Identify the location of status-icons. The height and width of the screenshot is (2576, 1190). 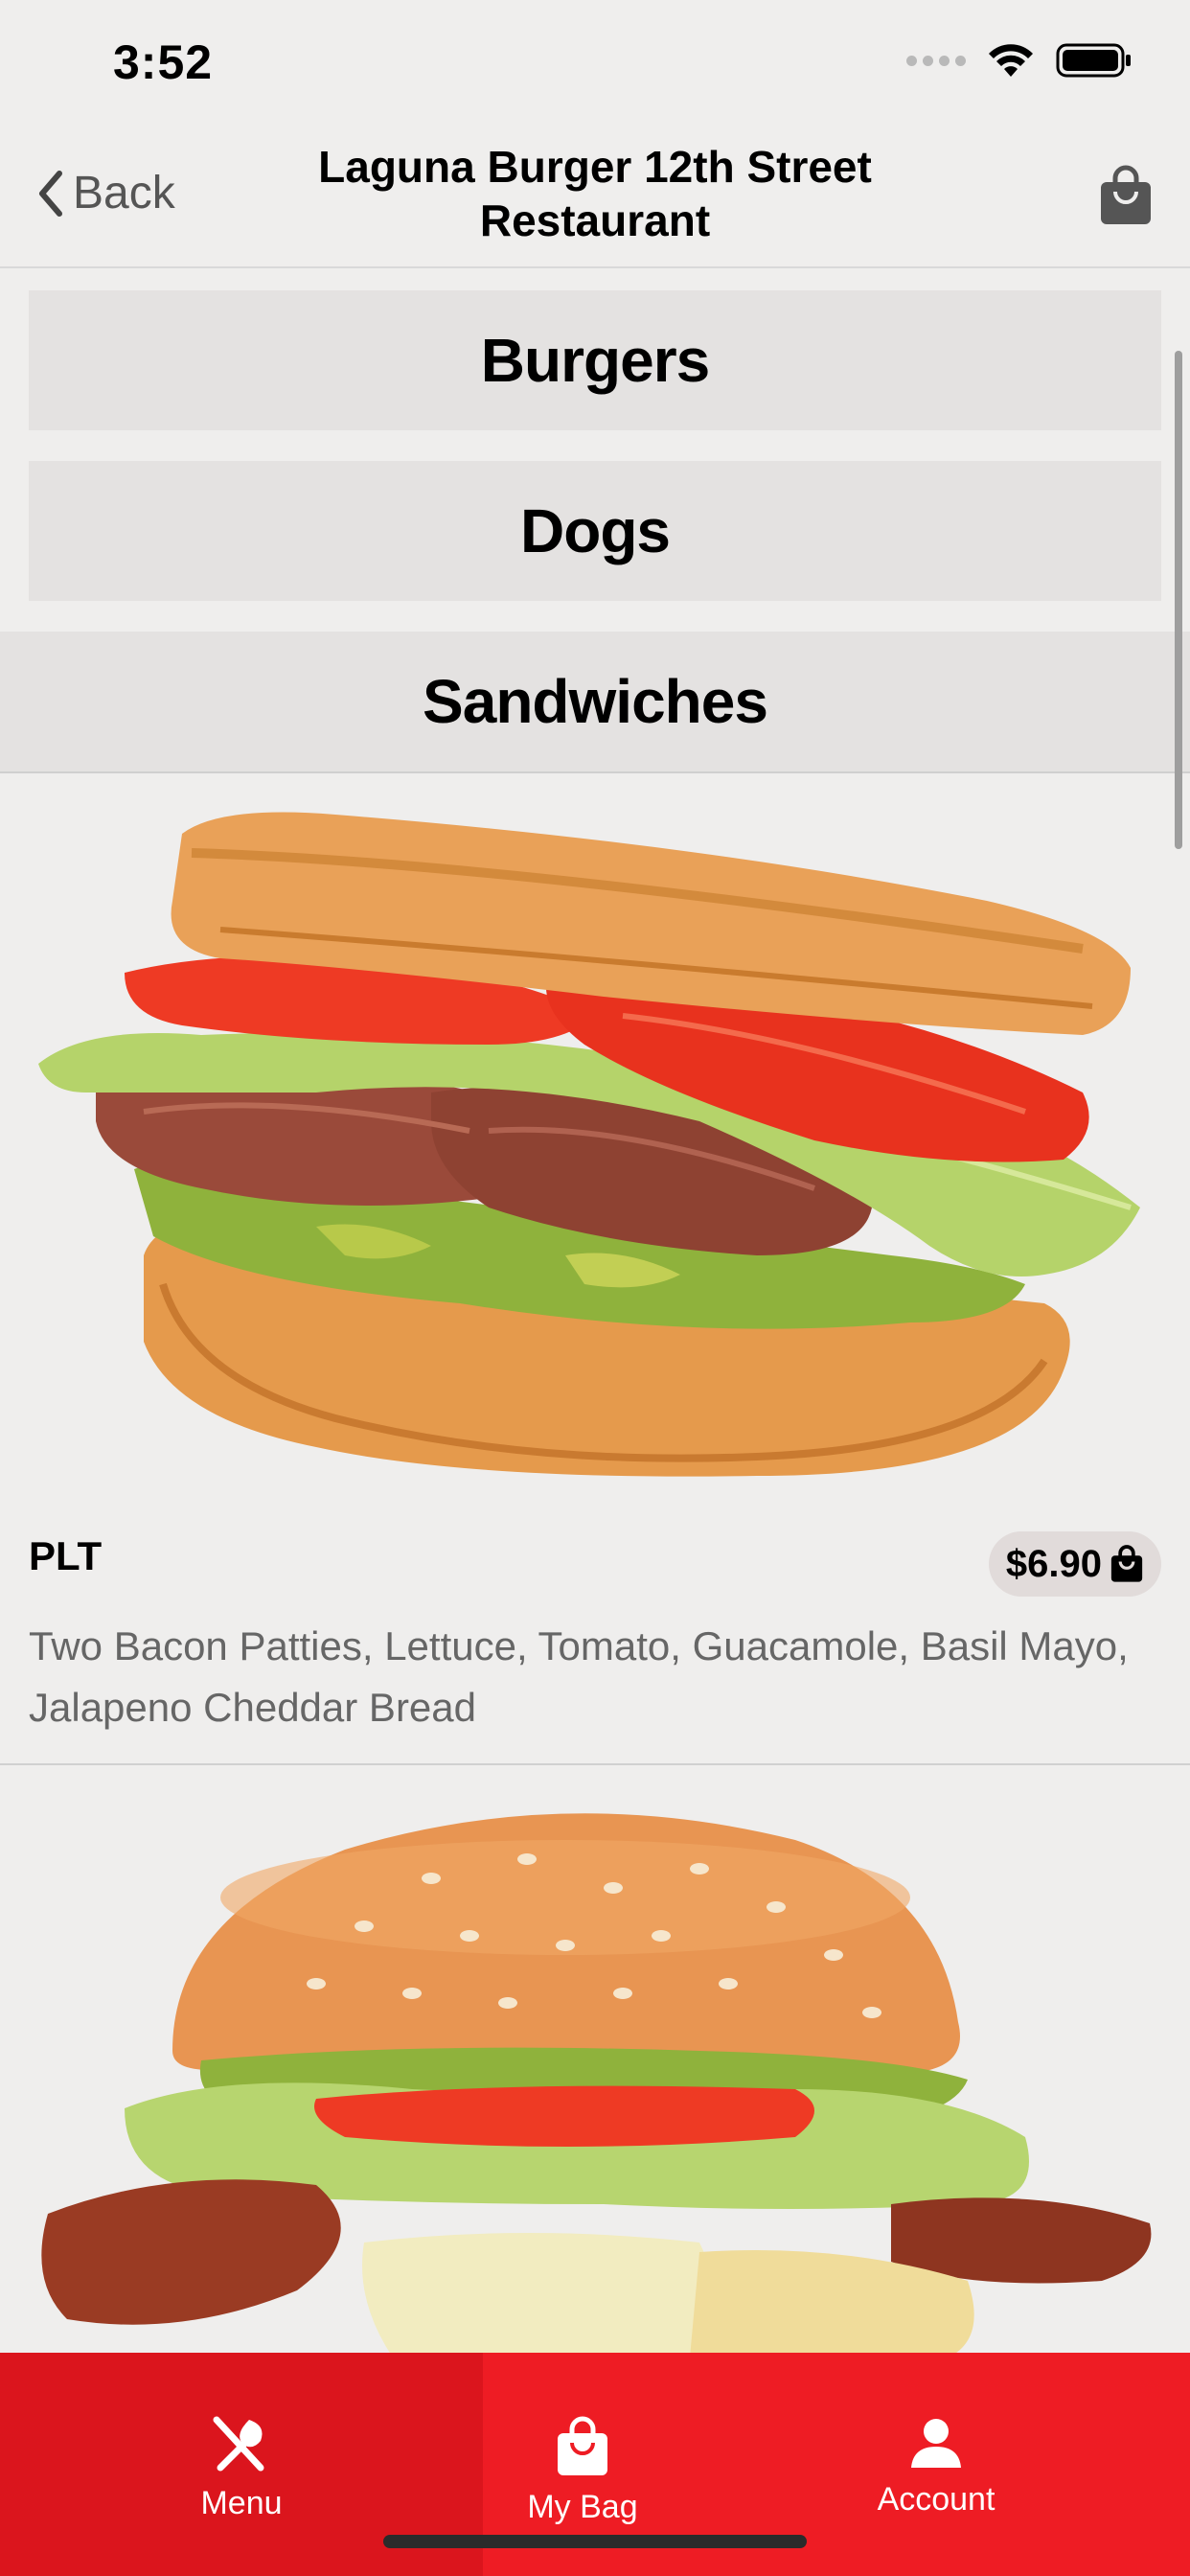
(1019, 60).